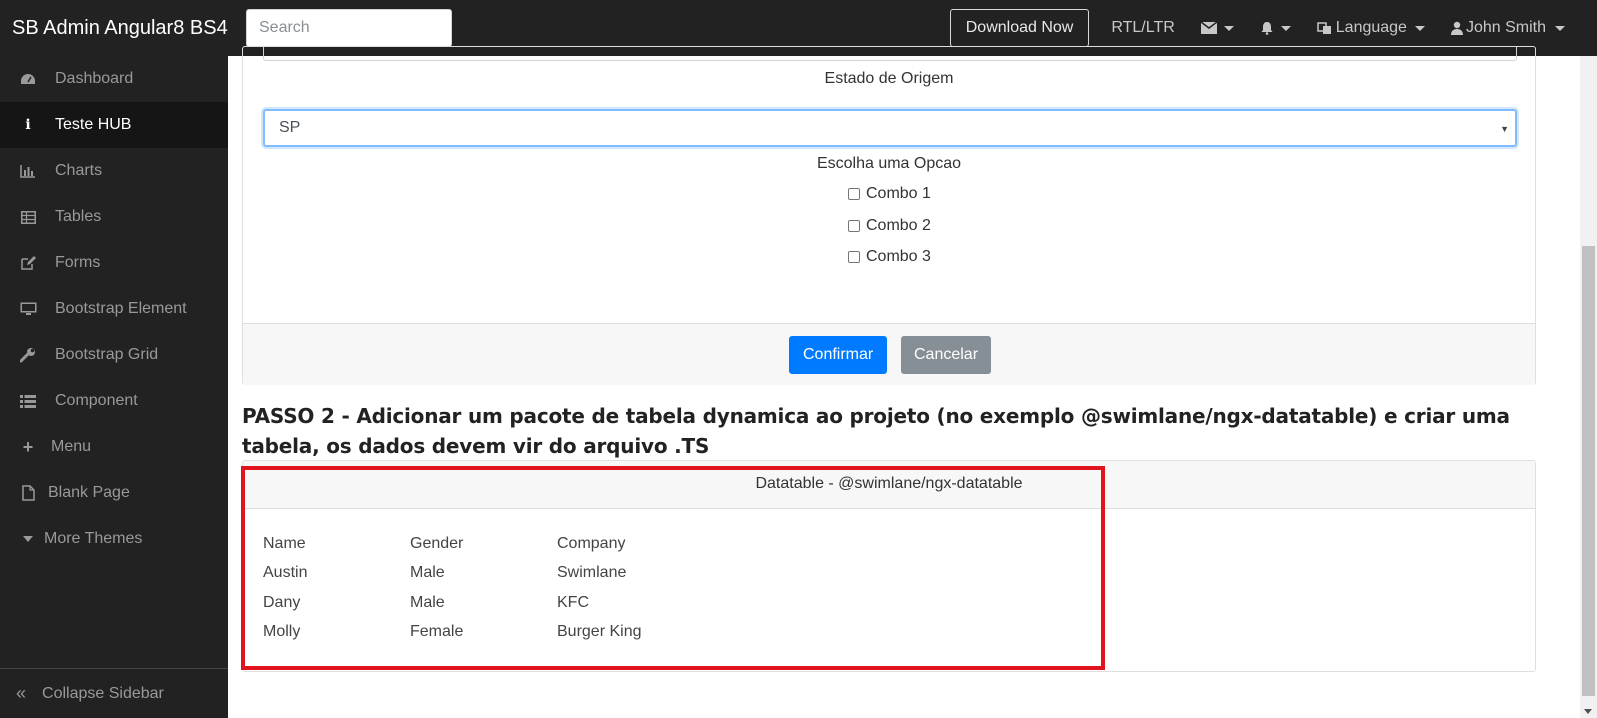  I want to click on bell-icon, so click(1267, 28).